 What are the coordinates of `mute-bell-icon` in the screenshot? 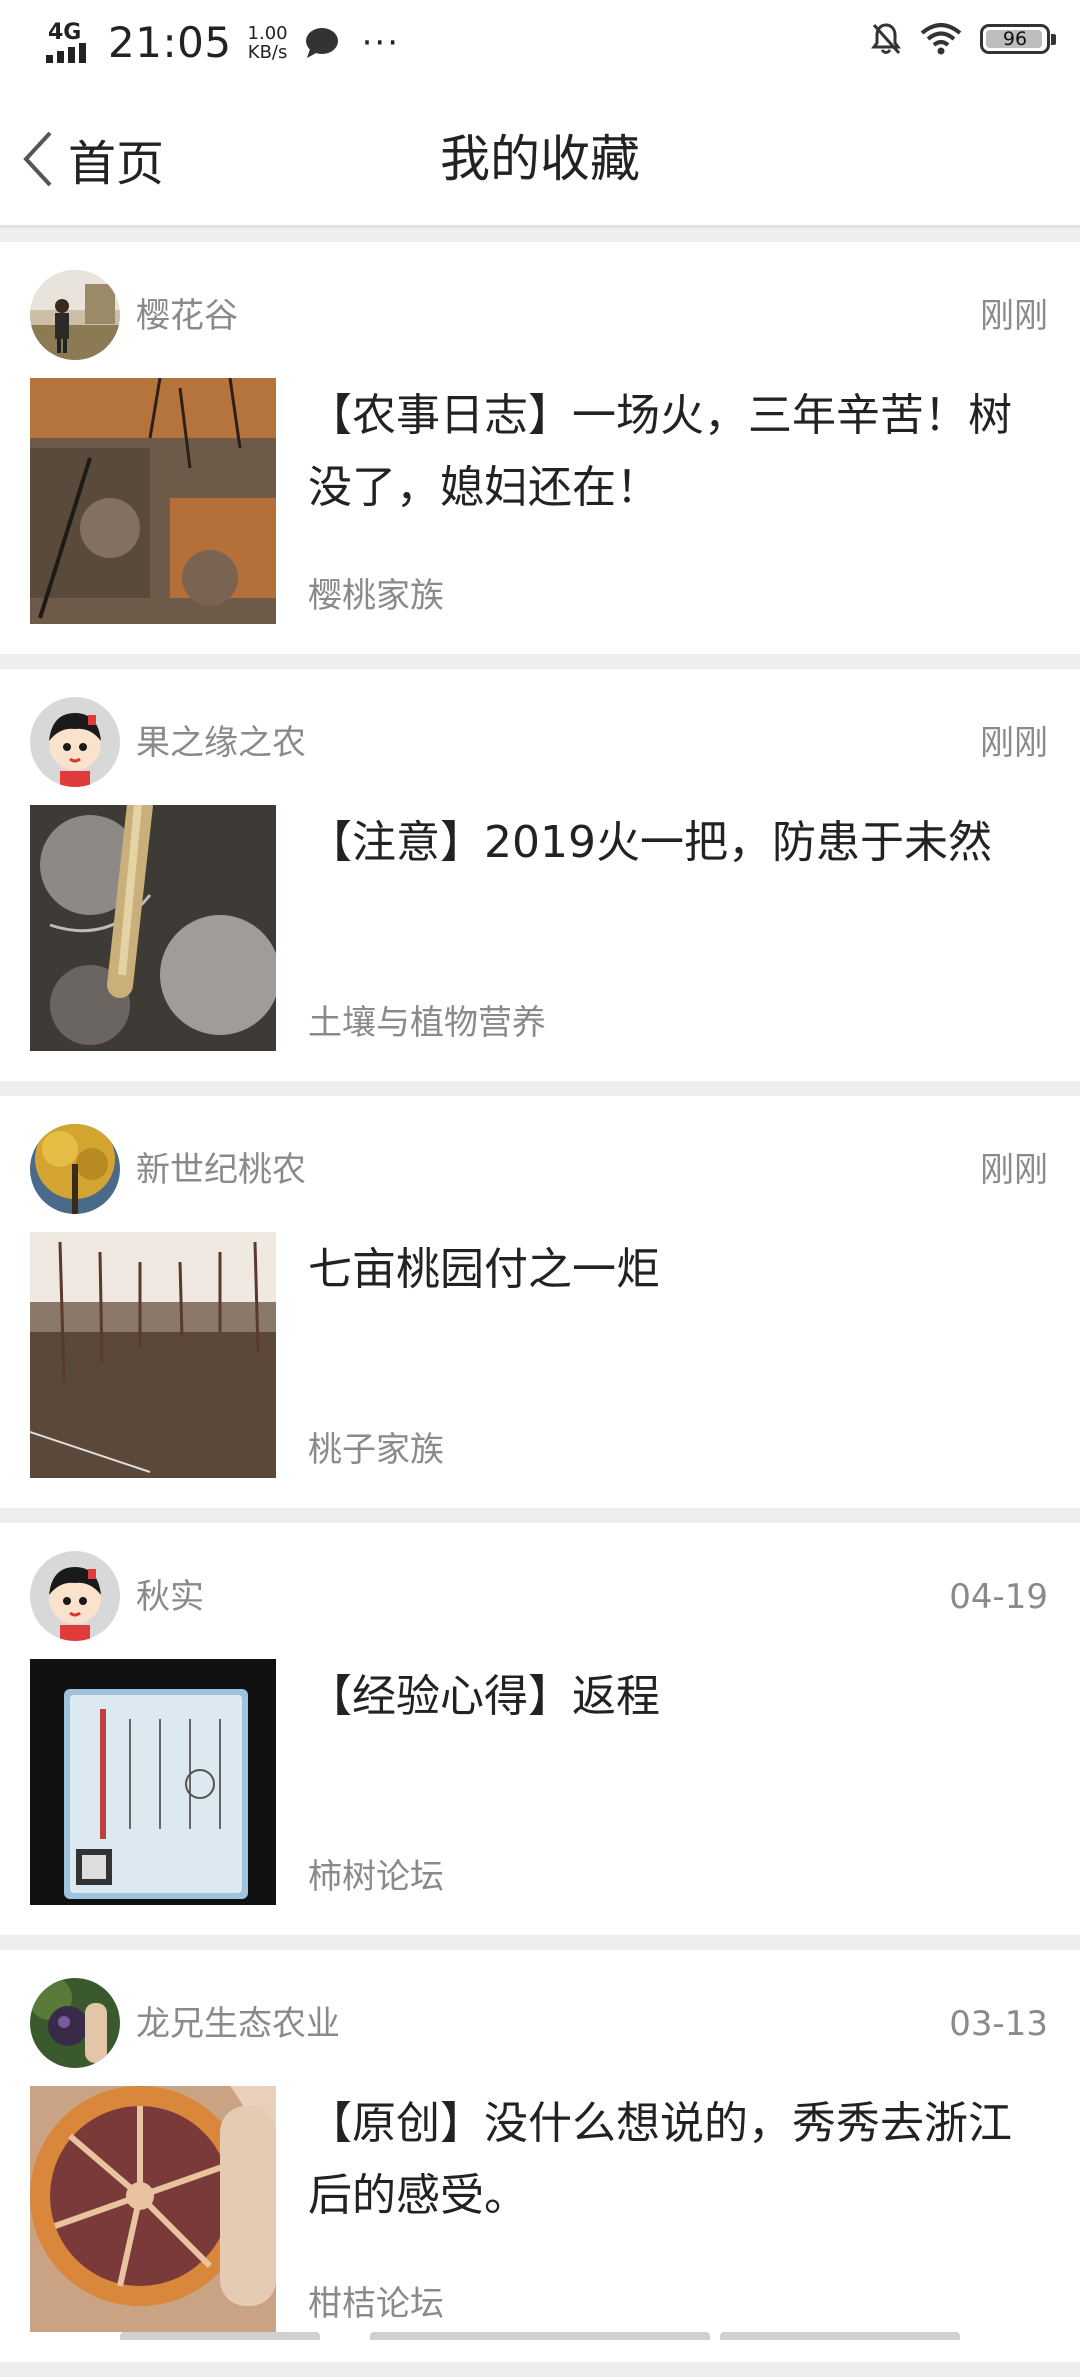 It's located at (886, 38).